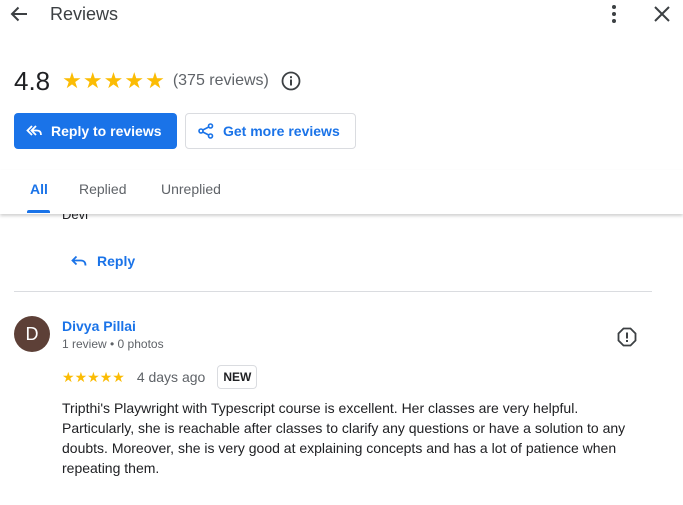 This screenshot has width=683, height=505. I want to click on action-buttons: Reply to reviews Get more reviews, so click(185, 131).